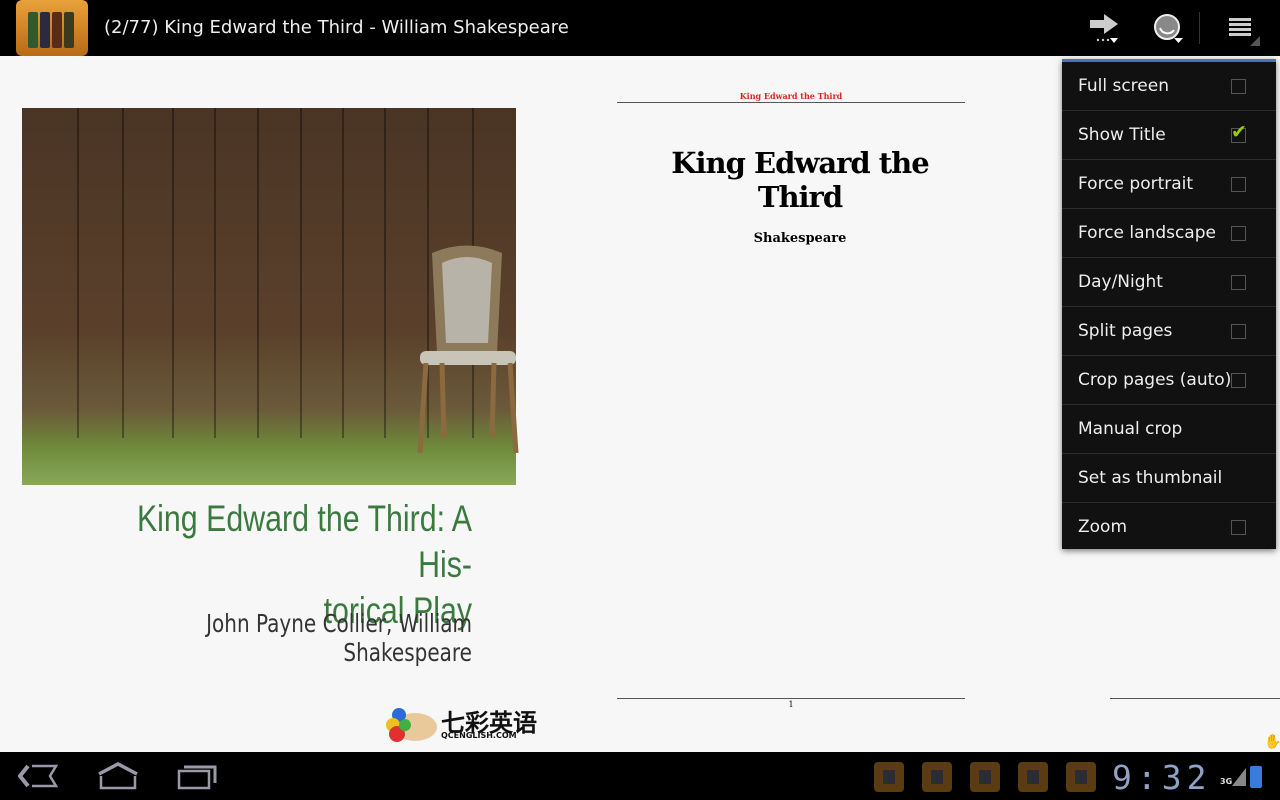 The height and width of the screenshot is (800, 1280). I want to click on publisher-logo: 七彩英语 QCENGLISH.COM, so click(462, 723).